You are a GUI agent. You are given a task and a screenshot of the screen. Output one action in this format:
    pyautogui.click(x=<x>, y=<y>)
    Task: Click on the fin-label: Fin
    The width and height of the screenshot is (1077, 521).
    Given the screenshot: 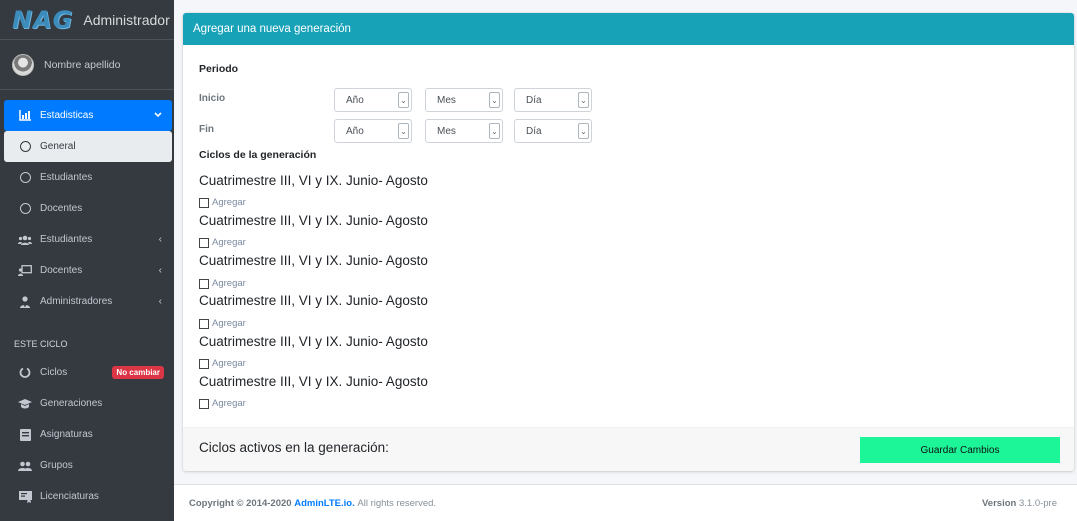 What is the action you would take?
    pyautogui.click(x=206, y=129)
    